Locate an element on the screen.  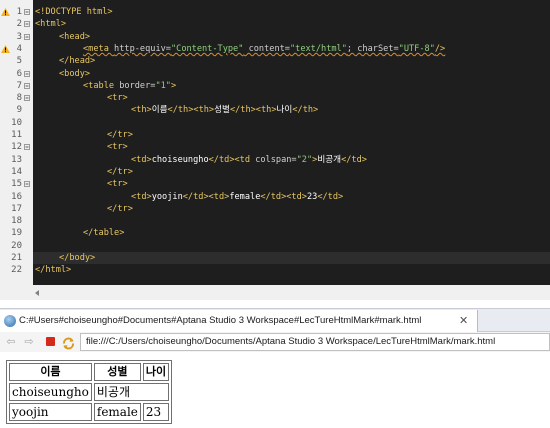
back-arrow-icon: ⇦ is located at coordinates (11, 342).